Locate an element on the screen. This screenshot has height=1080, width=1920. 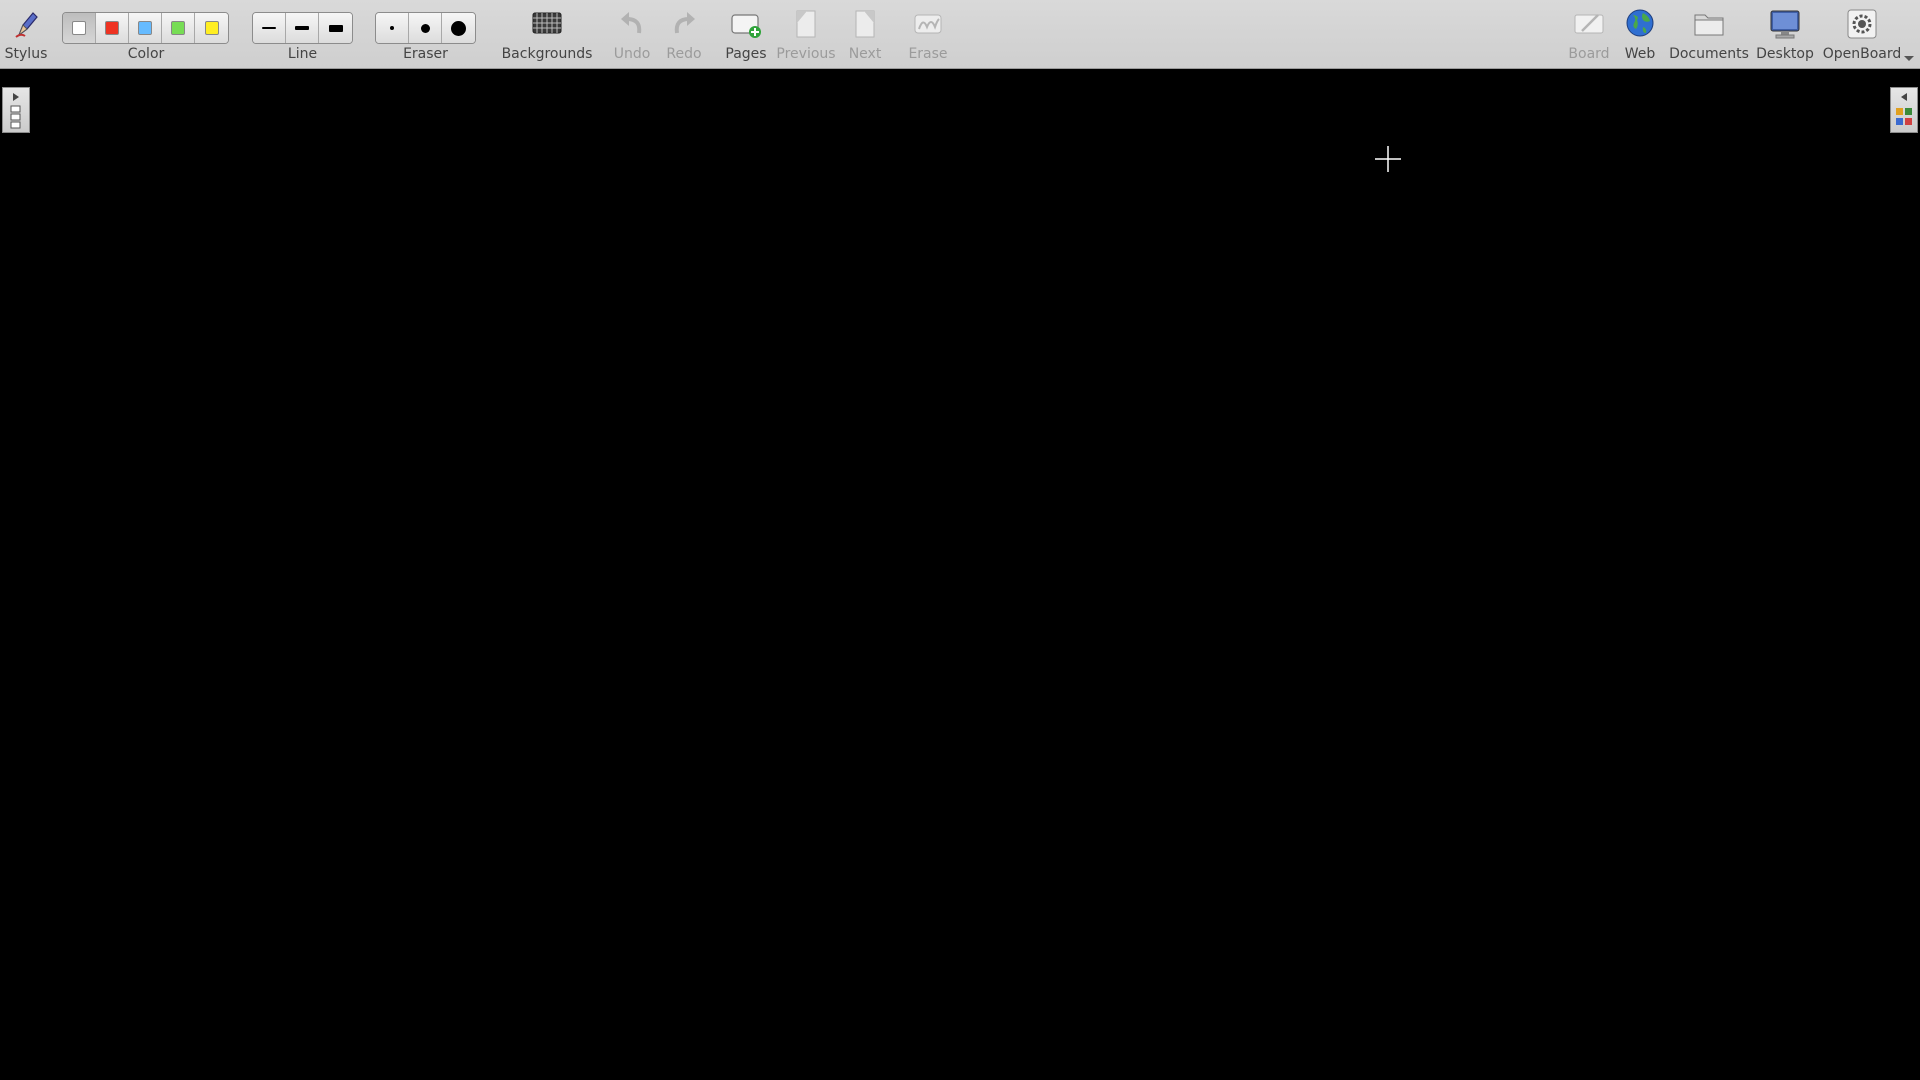
color-palette is located at coordinates (145, 28).